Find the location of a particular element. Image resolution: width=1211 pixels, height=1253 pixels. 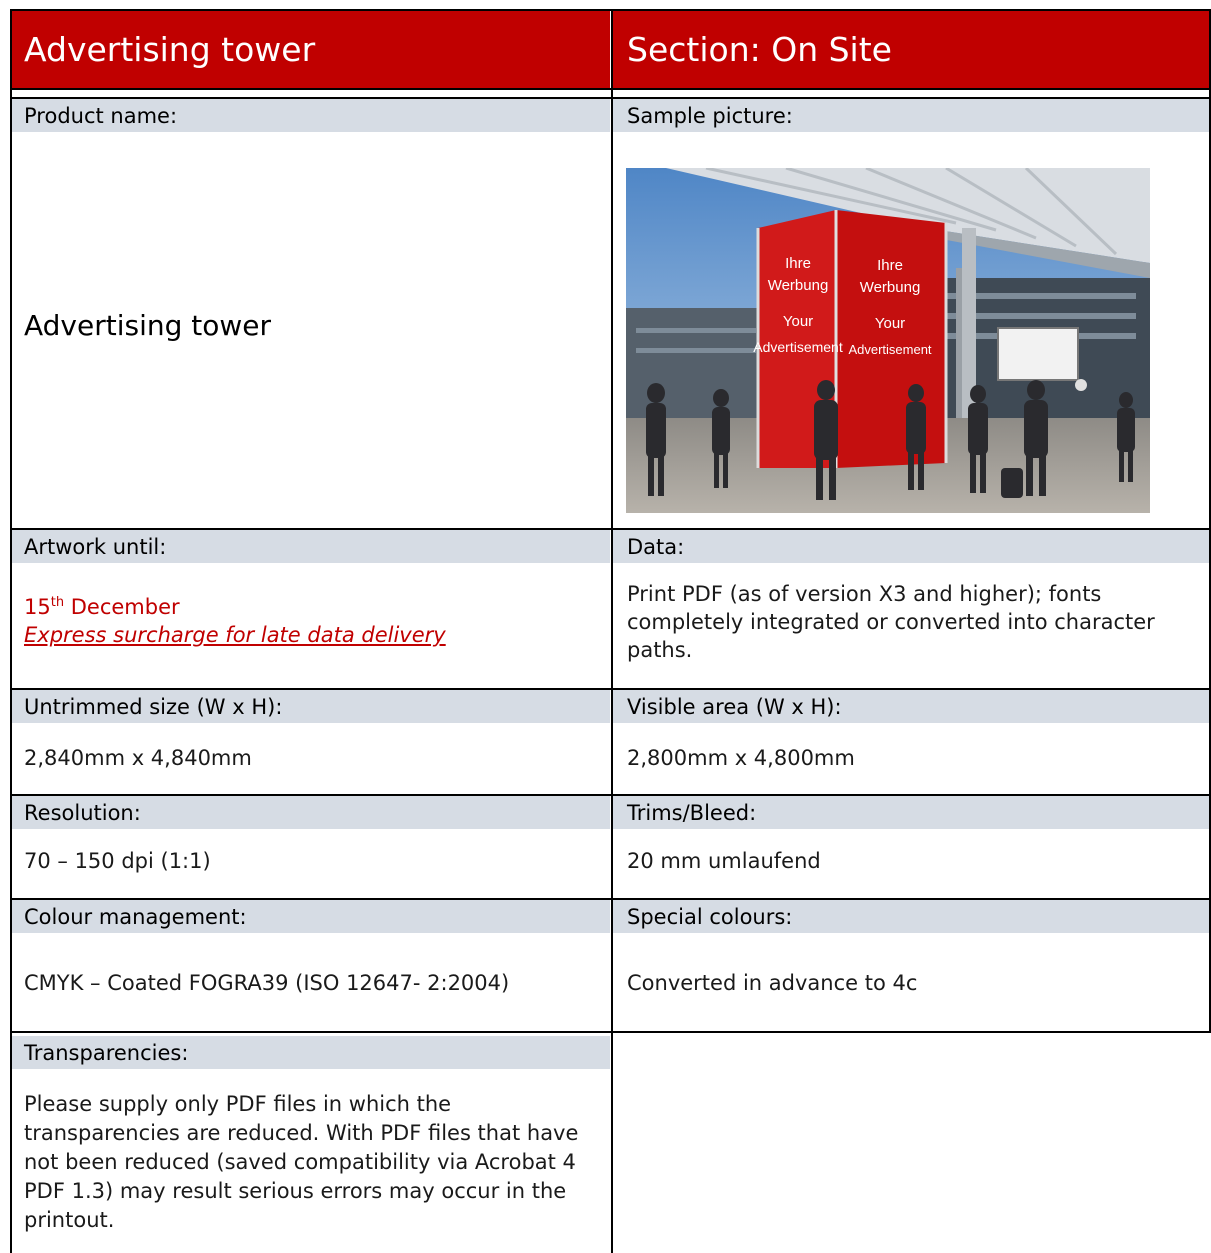

header-title-bar: Advertising tower is located at coordinates (310, 49).